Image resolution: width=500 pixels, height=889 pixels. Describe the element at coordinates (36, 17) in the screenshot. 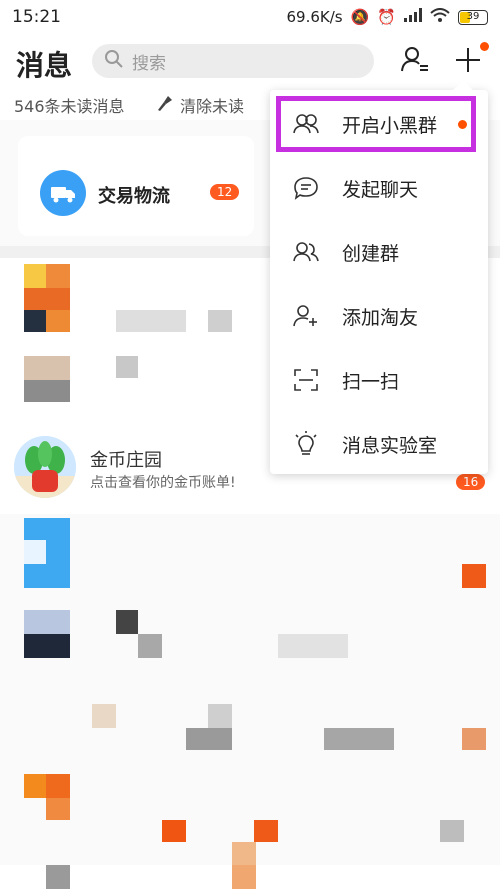

I see `status-time: 15:21` at that location.